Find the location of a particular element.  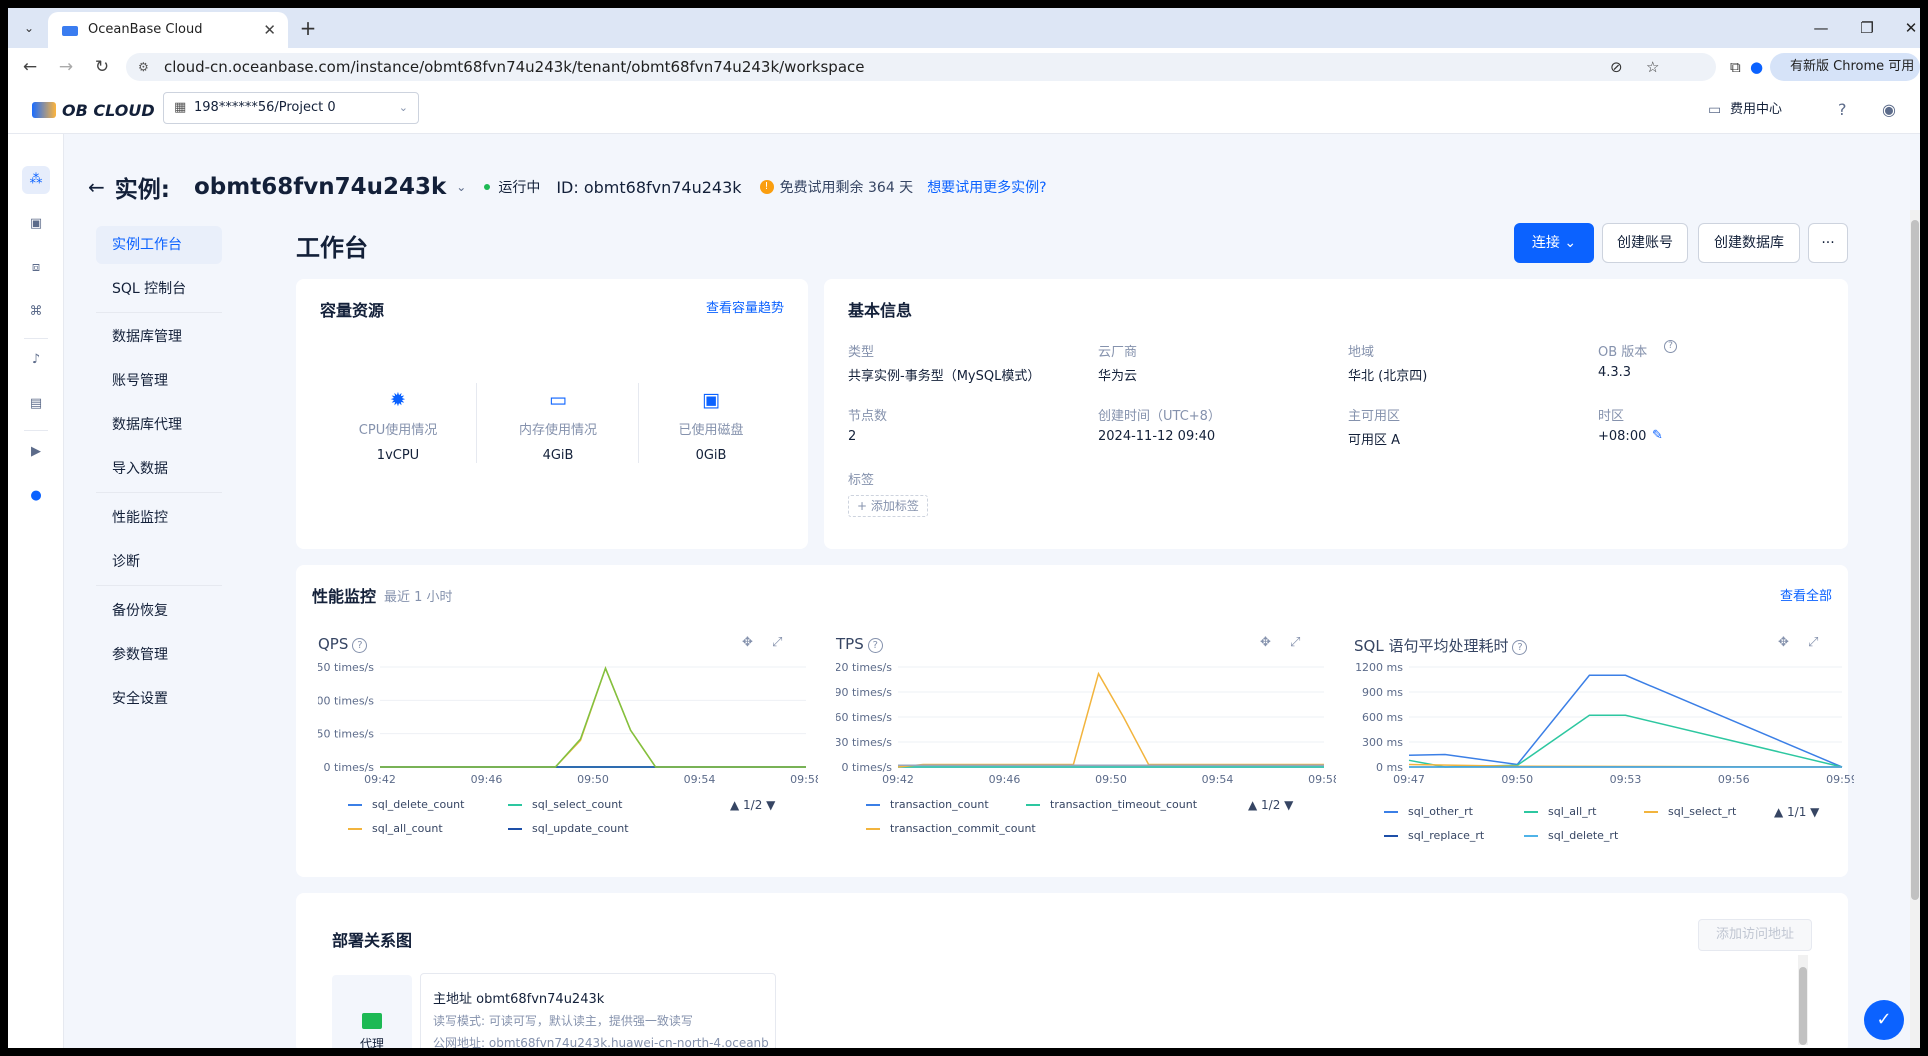

instance-name: obmt68fvn74u243k is located at coordinates (320, 187).